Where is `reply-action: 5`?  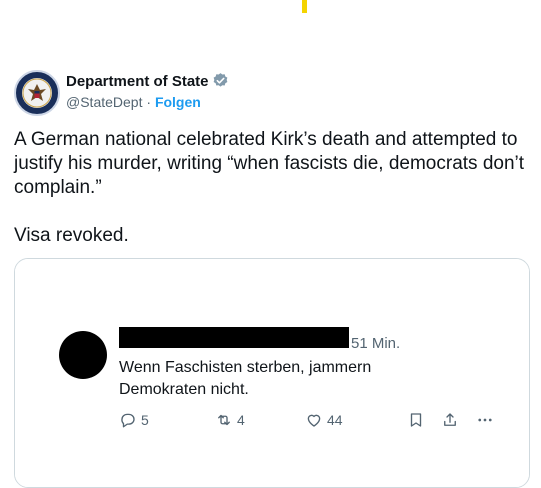
reply-action: 5 is located at coordinates (134, 420).